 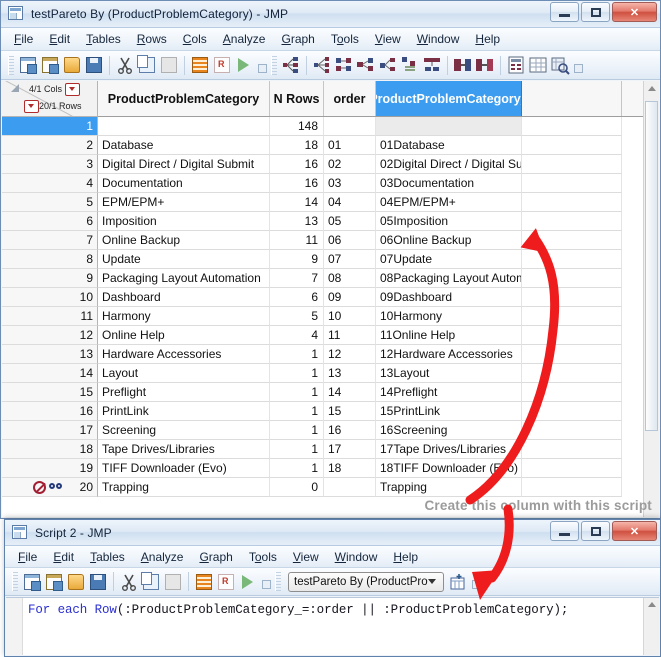 What do you see at coordinates (449, 354) in the screenshot?
I see `table-cell: 12Hardware Accessories` at bounding box center [449, 354].